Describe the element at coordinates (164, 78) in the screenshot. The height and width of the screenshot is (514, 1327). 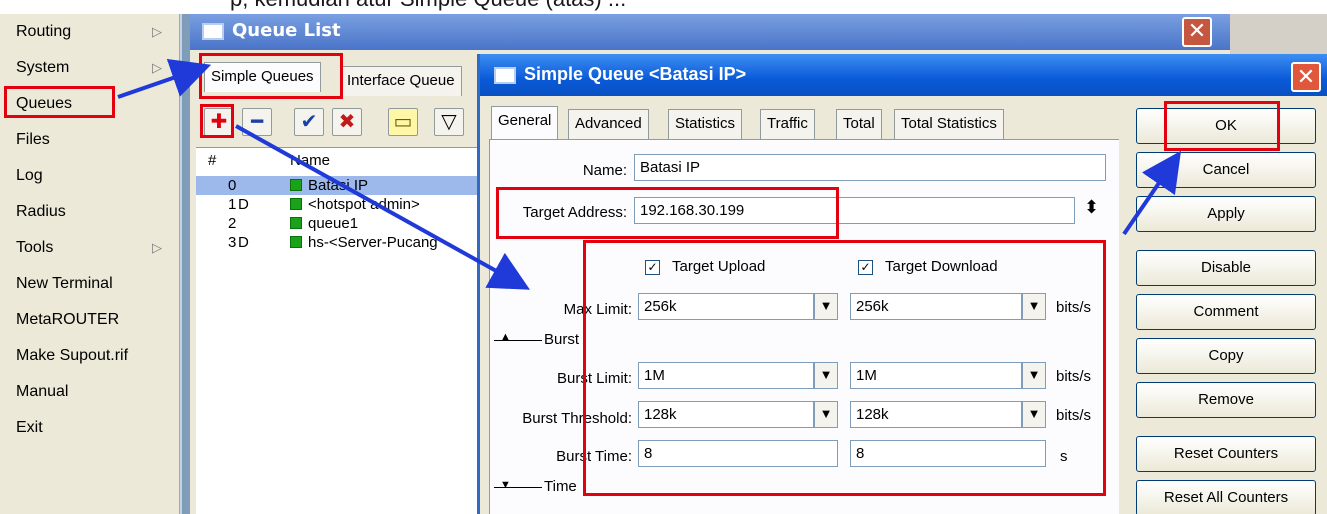
I see `arrow-to-simple-queues` at that location.